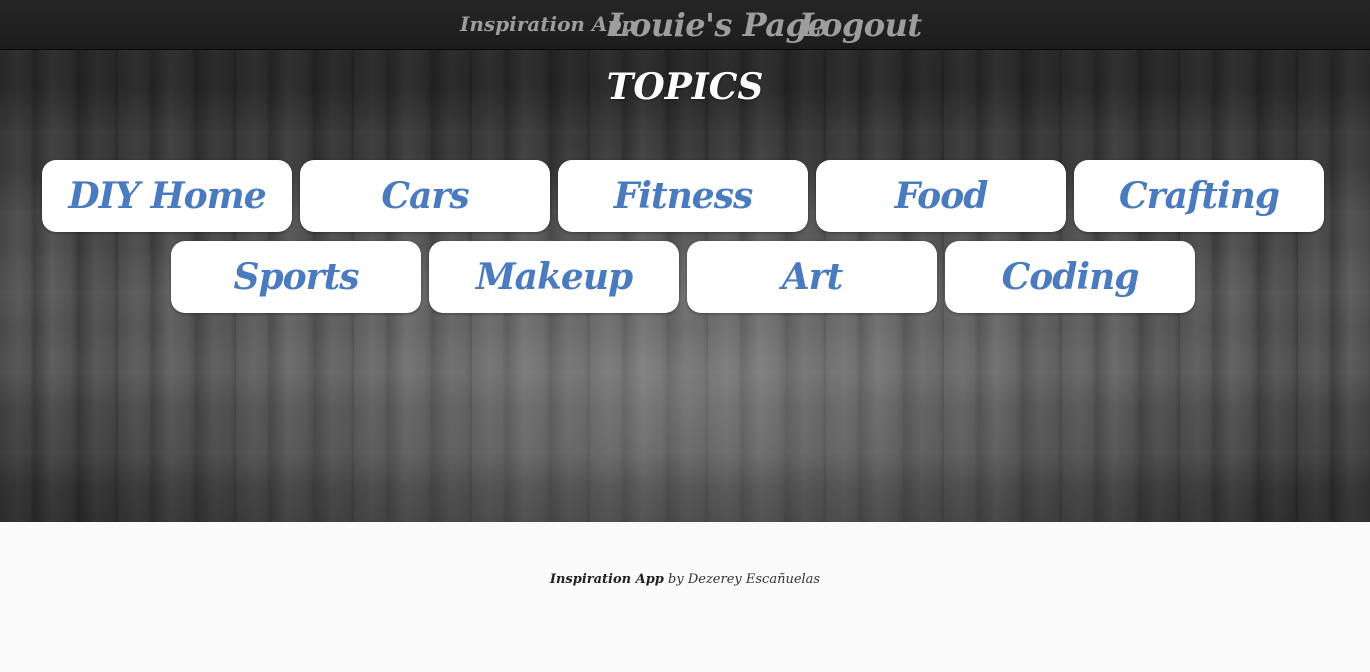 The image size is (1370, 672). Describe the element at coordinates (606, 579) in the screenshot. I see `footer-app-name: Inspiration App` at that location.